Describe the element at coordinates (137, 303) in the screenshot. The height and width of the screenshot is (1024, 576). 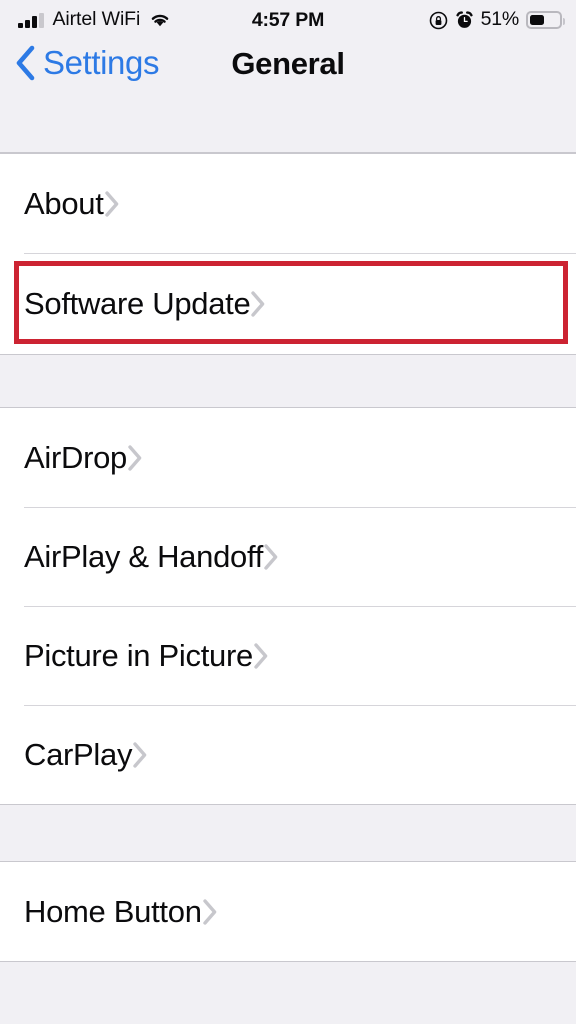
I see `settings-row-label: Software Update` at that location.